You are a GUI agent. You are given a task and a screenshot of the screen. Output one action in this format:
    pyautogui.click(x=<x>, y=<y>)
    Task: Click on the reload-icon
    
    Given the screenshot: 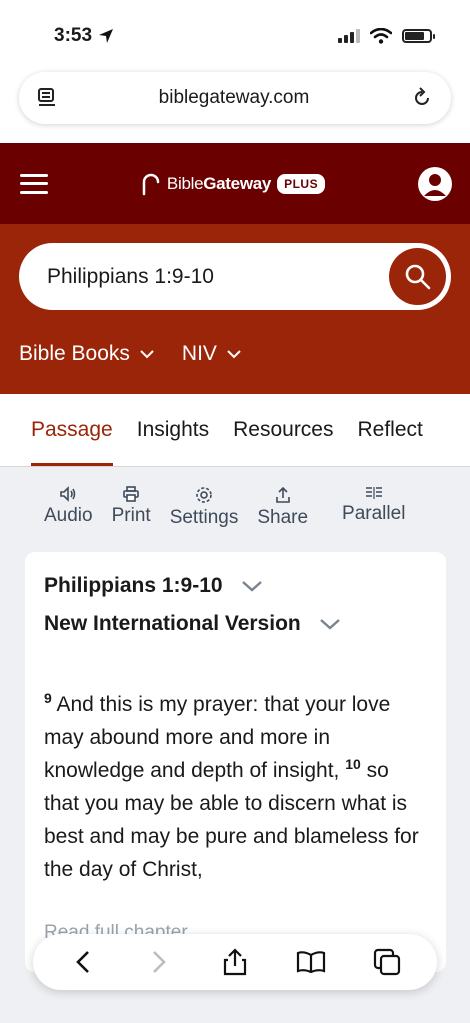 What is the action you would take?
    pyautogui.click(x=422, y=98)
    